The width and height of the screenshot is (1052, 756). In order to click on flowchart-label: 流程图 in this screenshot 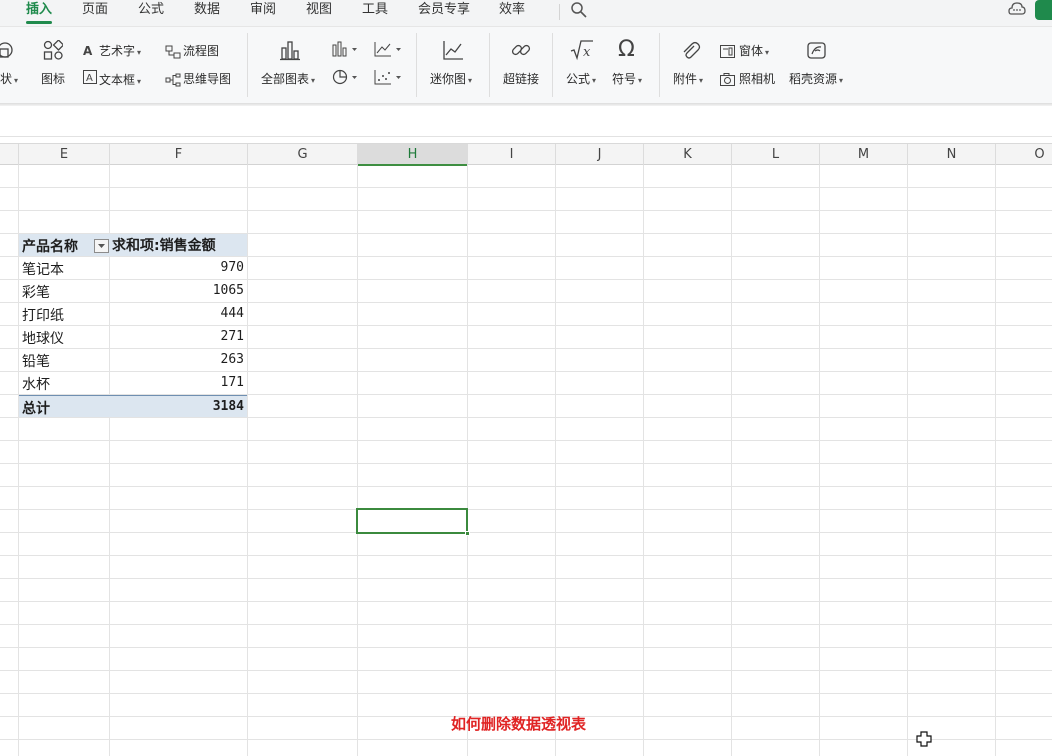, I will do `click(201, 51)`.